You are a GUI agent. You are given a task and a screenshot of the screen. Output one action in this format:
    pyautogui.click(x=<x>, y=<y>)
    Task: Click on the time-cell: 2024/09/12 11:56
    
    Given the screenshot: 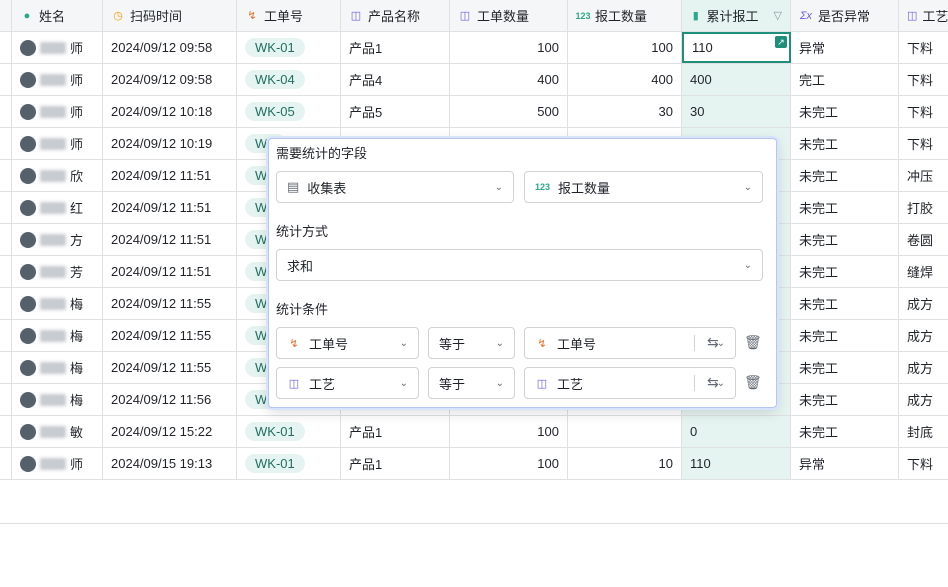 What is the action you would take?
    pyautogui.click(x=170, y=399)
    